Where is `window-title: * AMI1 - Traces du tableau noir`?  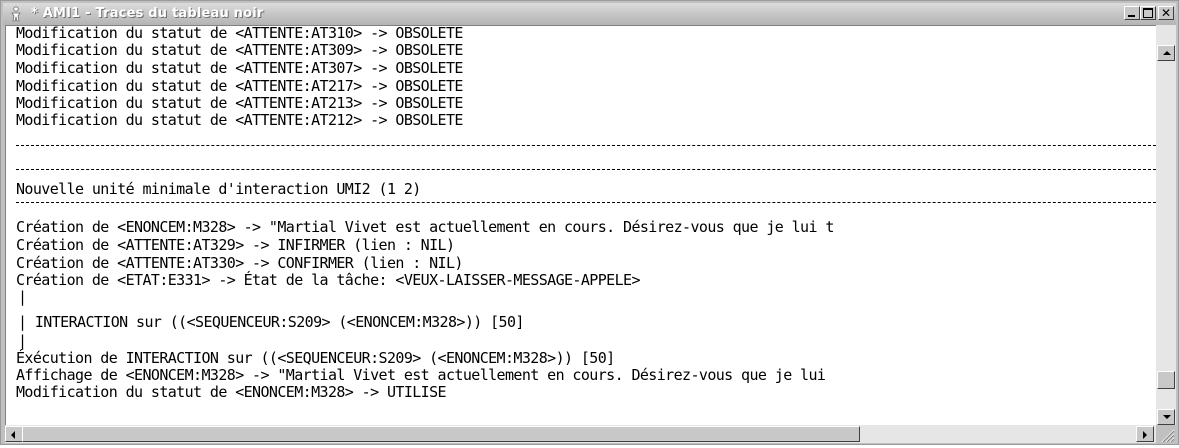
window-title: * AMI1 - Traces du tableau noir is located at coordinates (147, 13).